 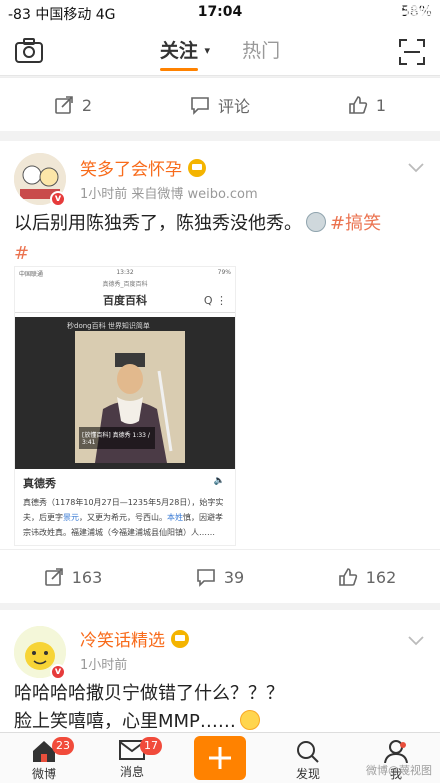 I want to click on search-icon, so click(x=308, y=752).